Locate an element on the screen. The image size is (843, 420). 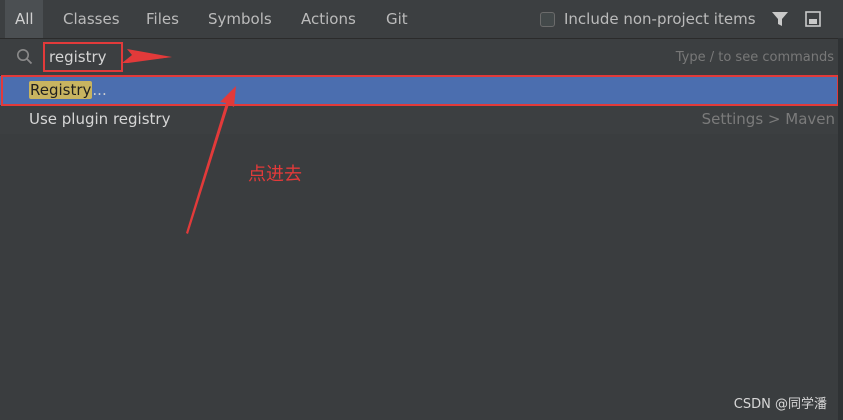
match-highlight: Registry is located at coordinates (61, 90).